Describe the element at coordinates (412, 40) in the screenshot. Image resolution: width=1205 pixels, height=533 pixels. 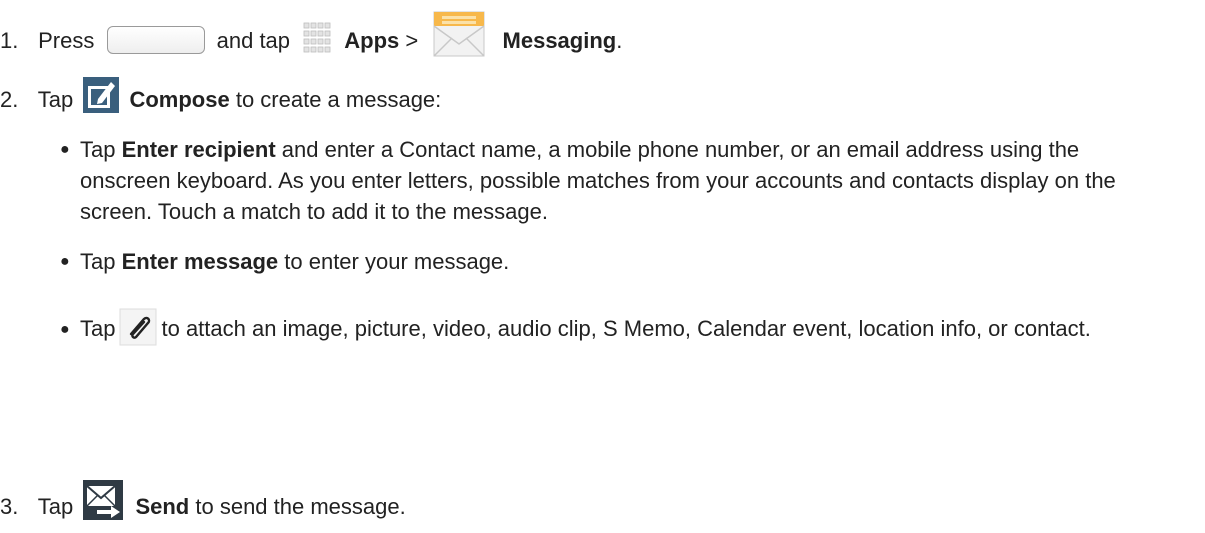
I see `step-text: >` at that location.